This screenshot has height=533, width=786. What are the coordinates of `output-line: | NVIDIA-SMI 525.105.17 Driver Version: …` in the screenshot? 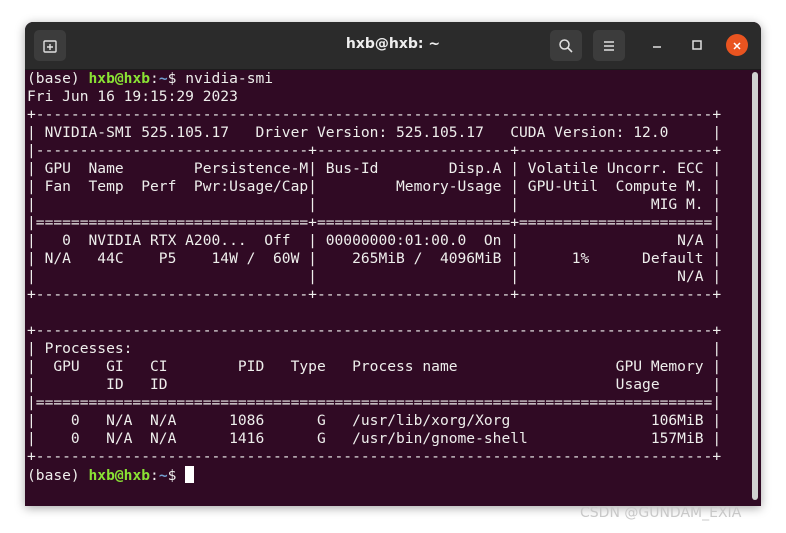 It's located at (374, 132).